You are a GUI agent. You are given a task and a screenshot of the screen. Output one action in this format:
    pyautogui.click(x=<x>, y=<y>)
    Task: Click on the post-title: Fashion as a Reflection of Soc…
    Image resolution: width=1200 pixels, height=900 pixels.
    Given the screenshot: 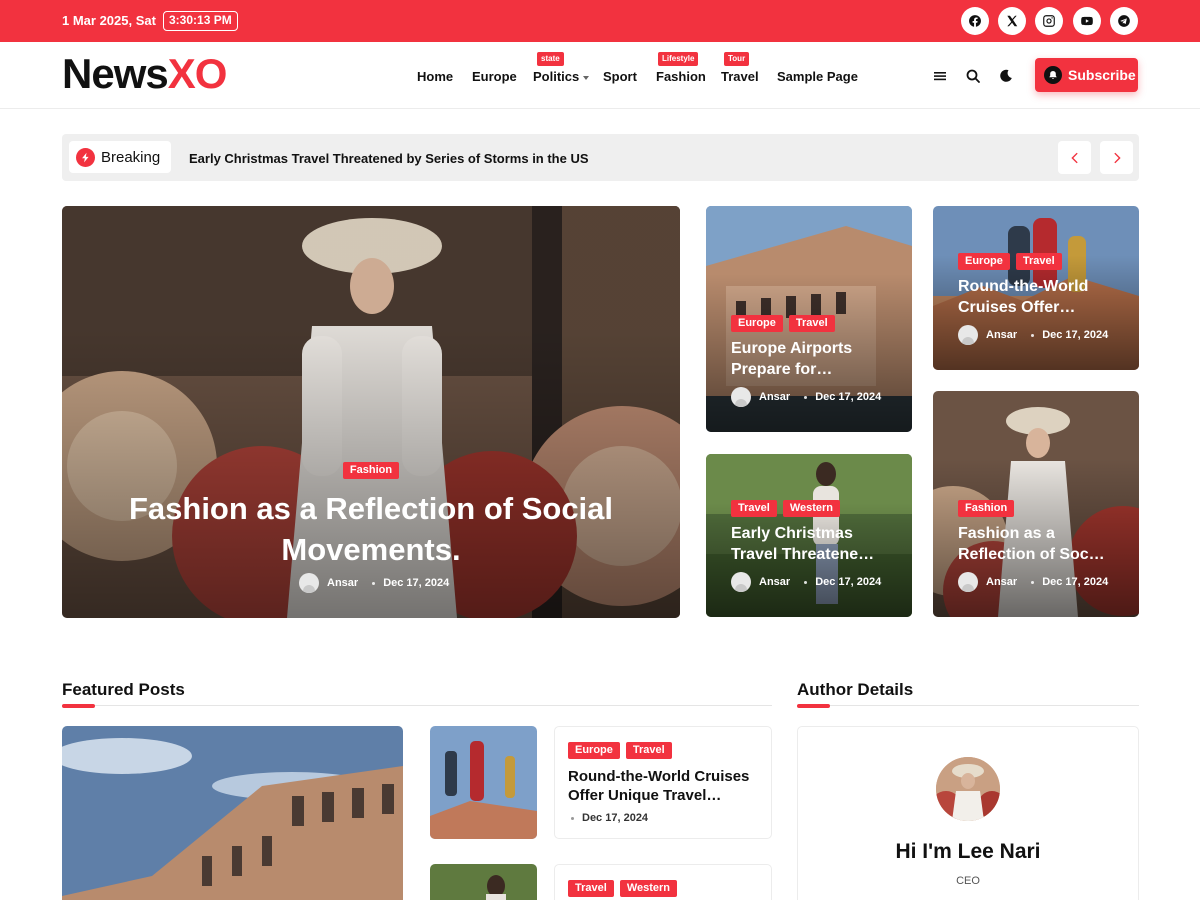 What is the action you would take?
    pyautogui.click(x=1031, y=544)
    